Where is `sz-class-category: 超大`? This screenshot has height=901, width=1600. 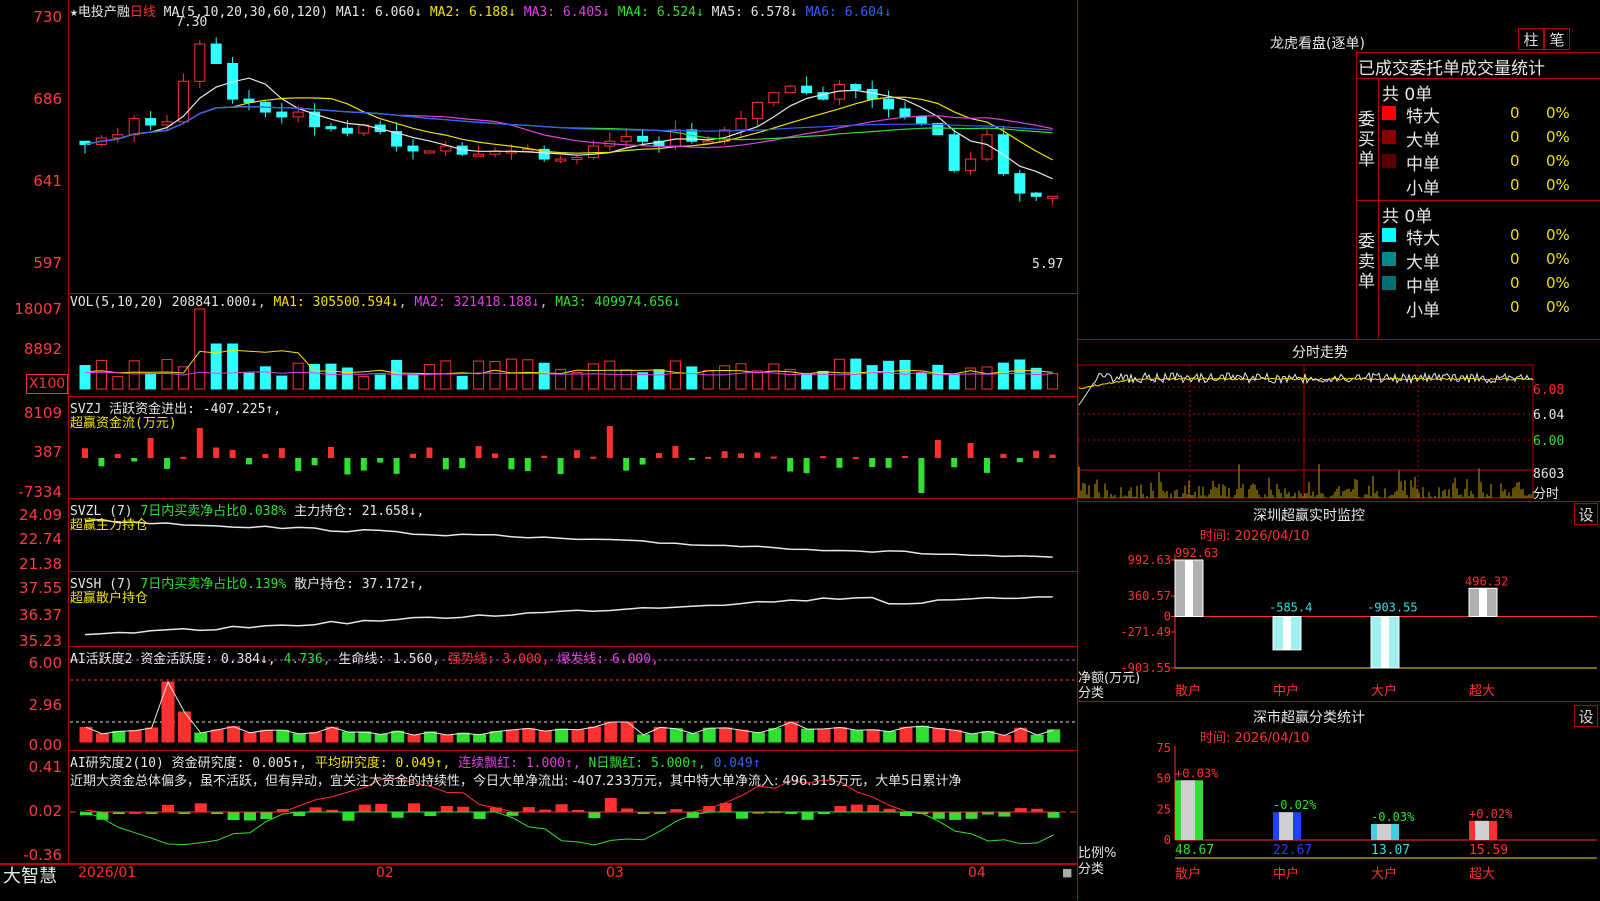
sz-class-category: 超大 is located at coordinates (1482, 874).